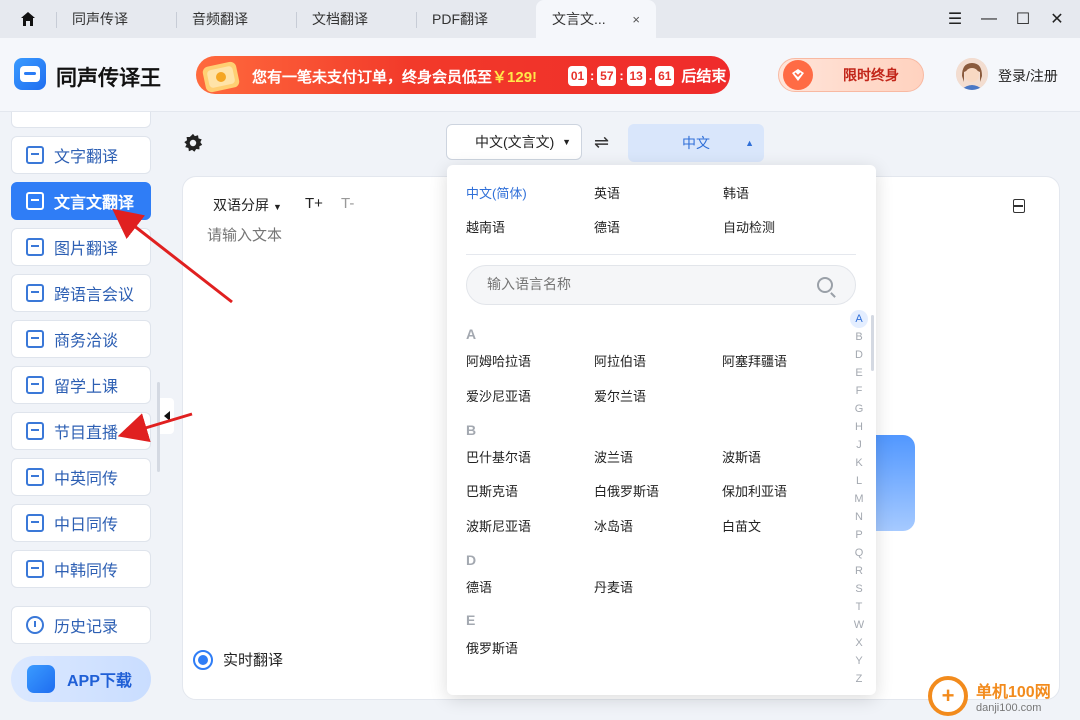 This screenshot has width=1080, height=720. Describe the element at coordinates (515, 77) in the screenshot. I see `promo-price: ￥129!` at that location.